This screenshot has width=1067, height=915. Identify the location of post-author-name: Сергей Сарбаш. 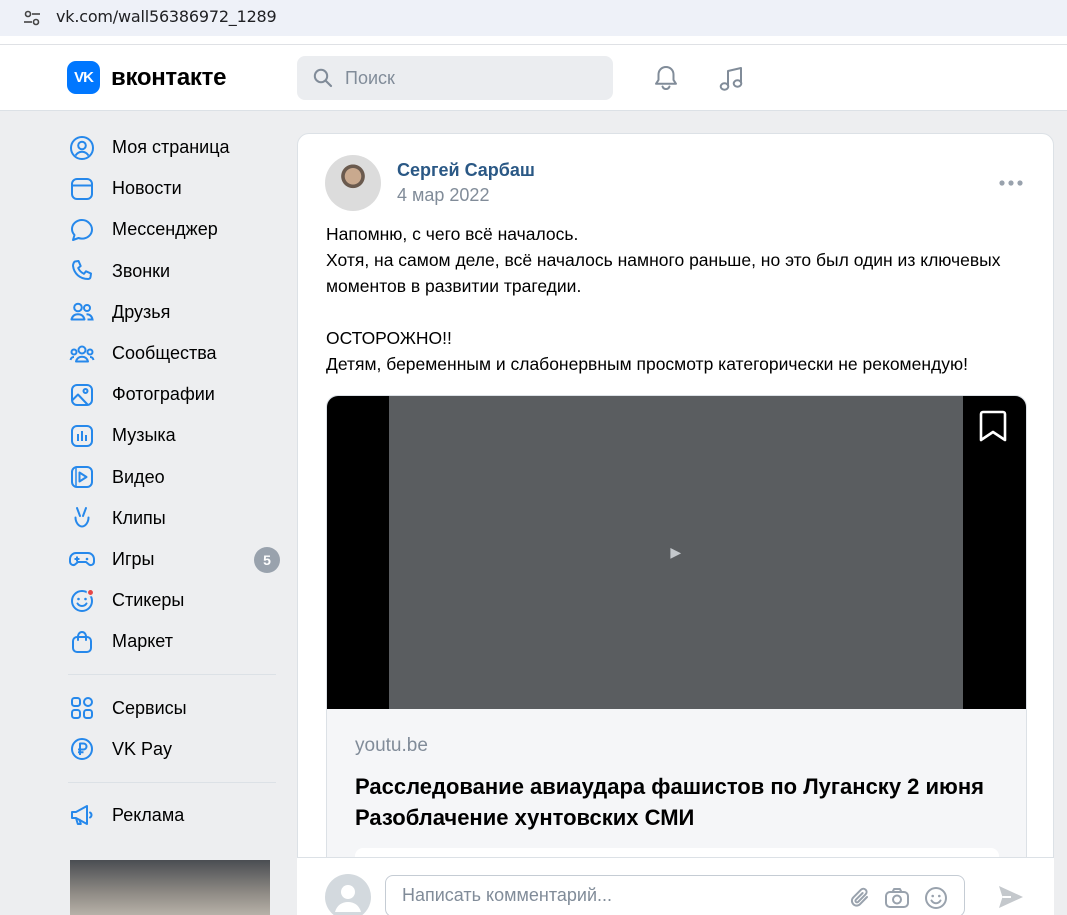
(466, 170).